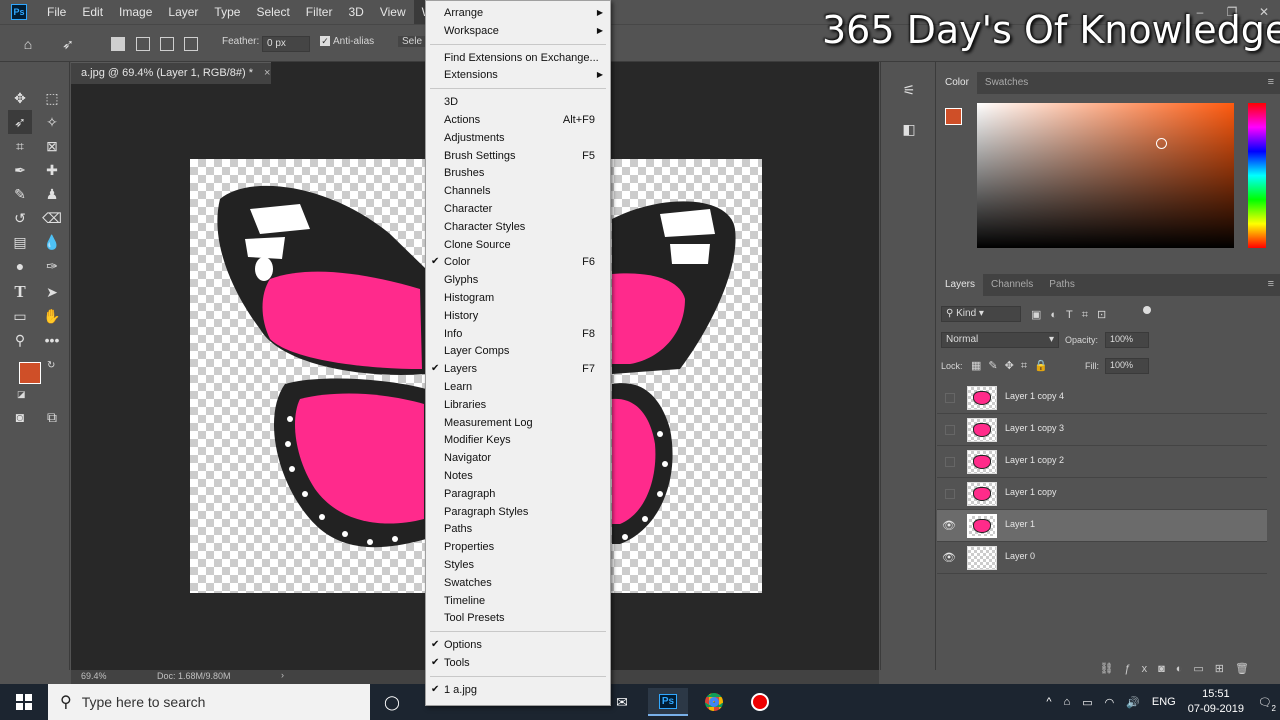  Describe the element at coordinates (24, 702) in the screenshot. I see `windows-start-icon` at that location.